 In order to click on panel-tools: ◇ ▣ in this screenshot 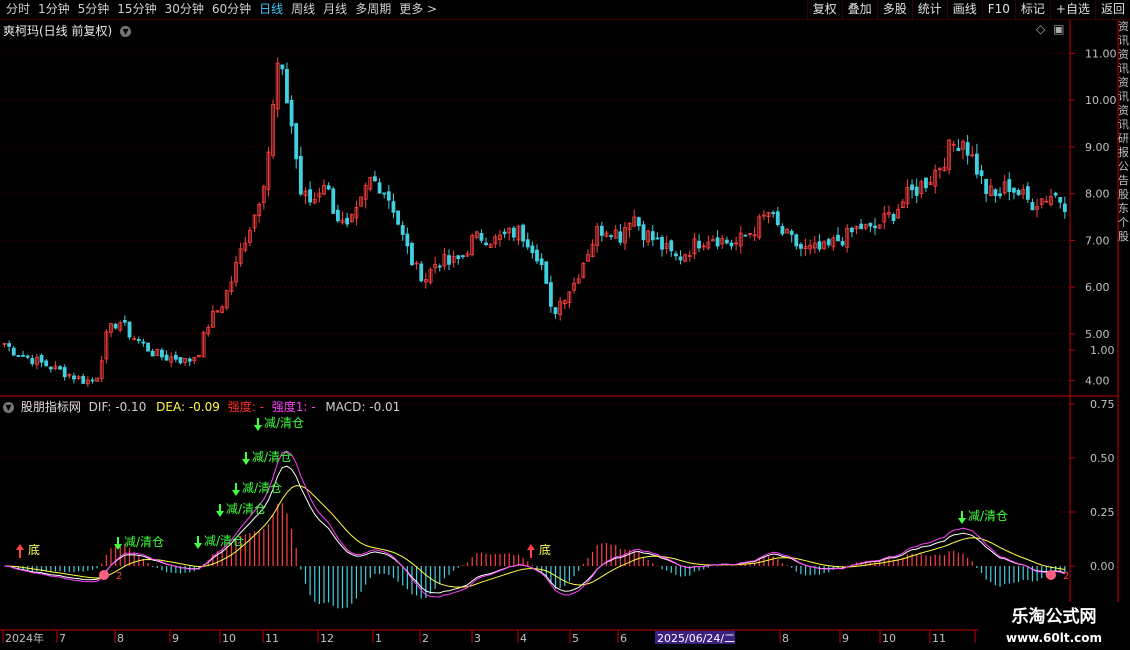, I will do `click(1050, 29)`.